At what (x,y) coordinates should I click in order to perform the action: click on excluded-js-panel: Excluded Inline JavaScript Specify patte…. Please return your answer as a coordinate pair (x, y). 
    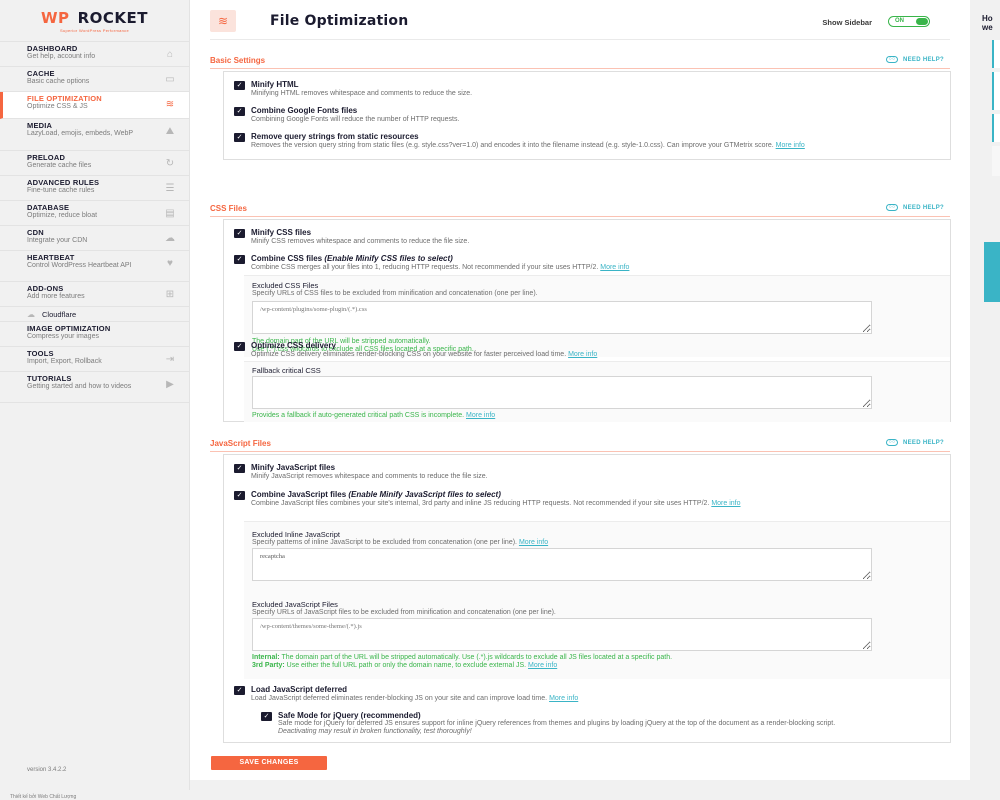
    Looking at the image, I should click on (597, 600).